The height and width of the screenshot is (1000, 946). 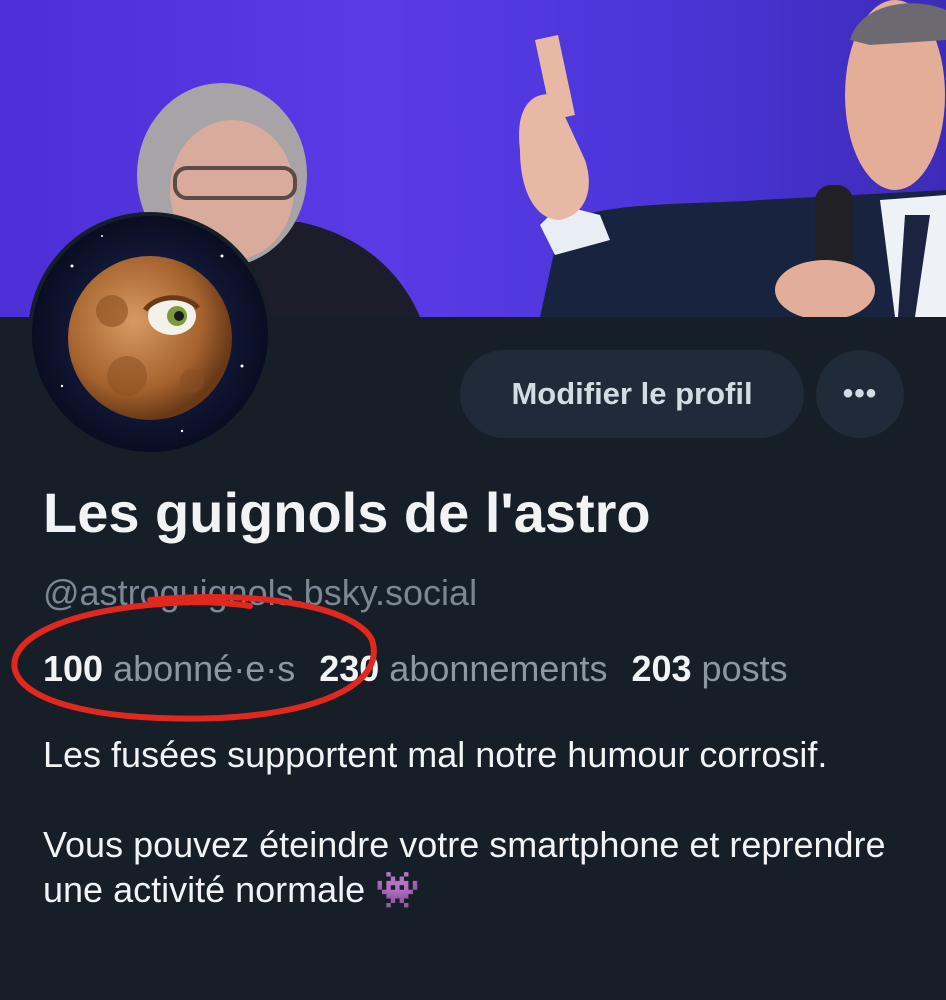 I want to click on posts-label: posts, so click(x=744, y=668).